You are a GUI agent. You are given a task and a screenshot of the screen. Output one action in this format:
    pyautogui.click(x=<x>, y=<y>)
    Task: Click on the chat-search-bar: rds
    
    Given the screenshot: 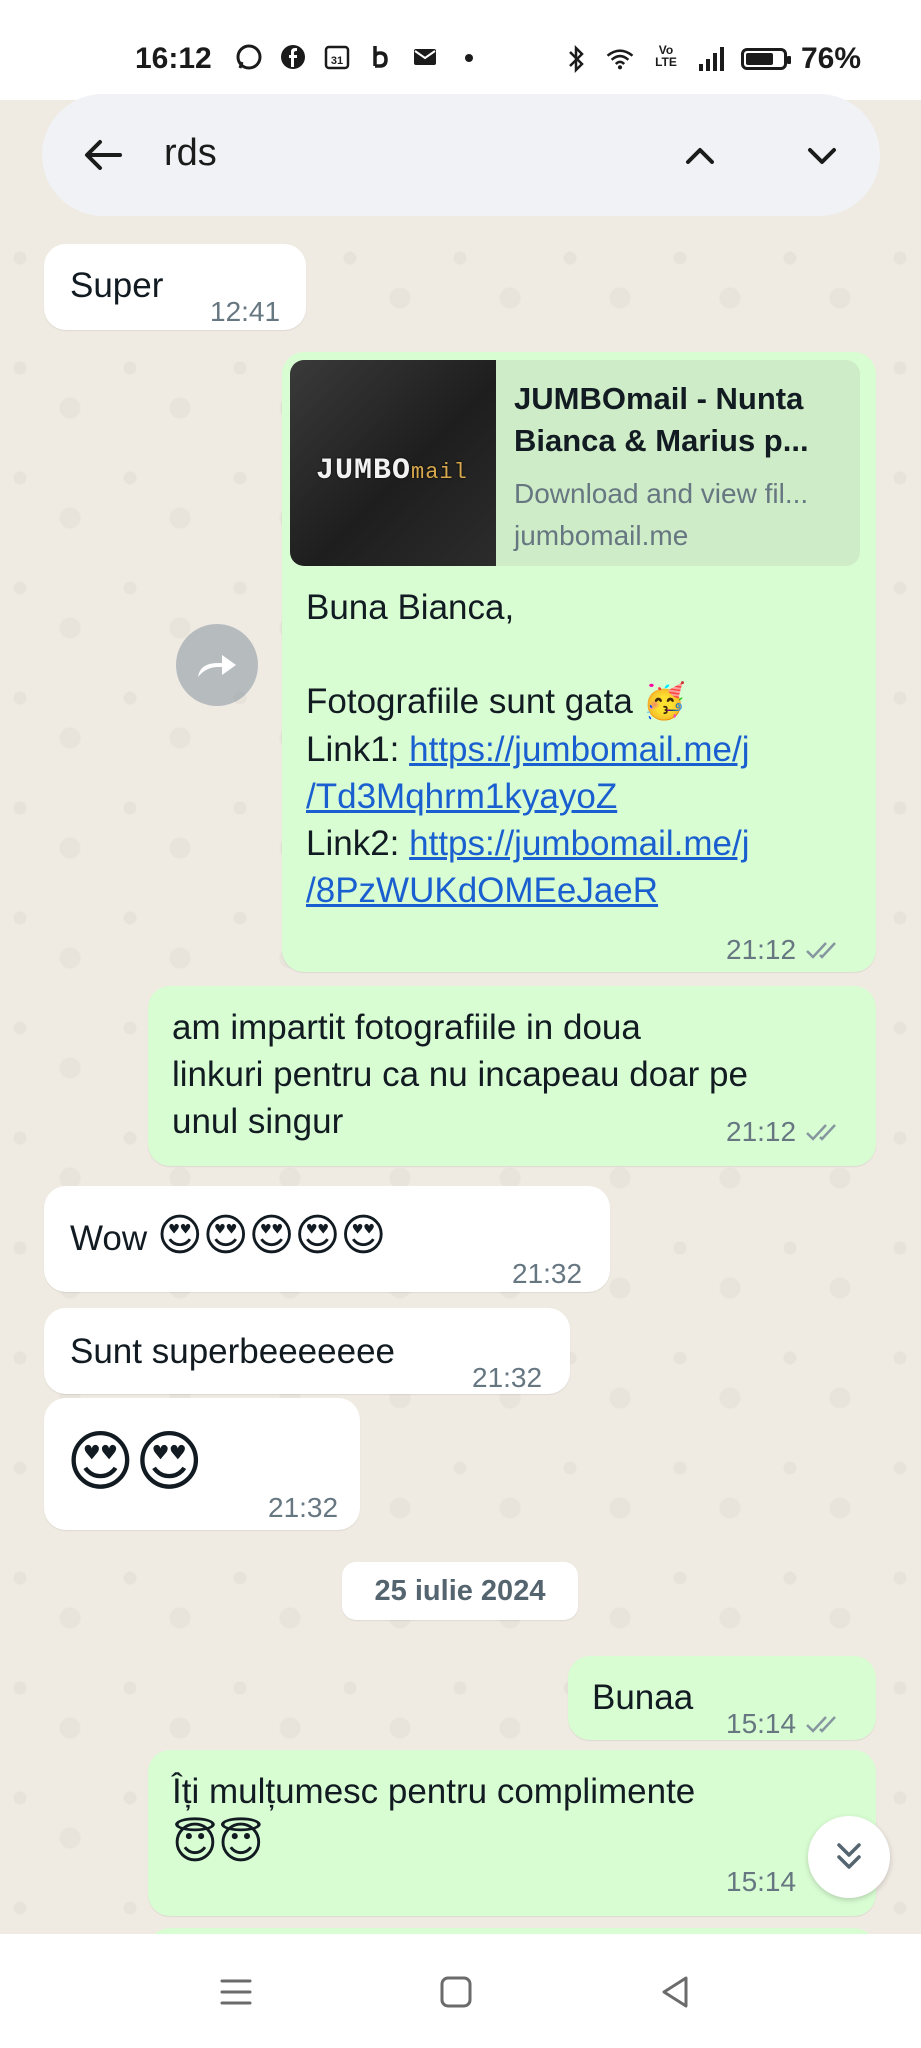 What is the action you would take?
    pyautogui.click(x=461, y=155)
    